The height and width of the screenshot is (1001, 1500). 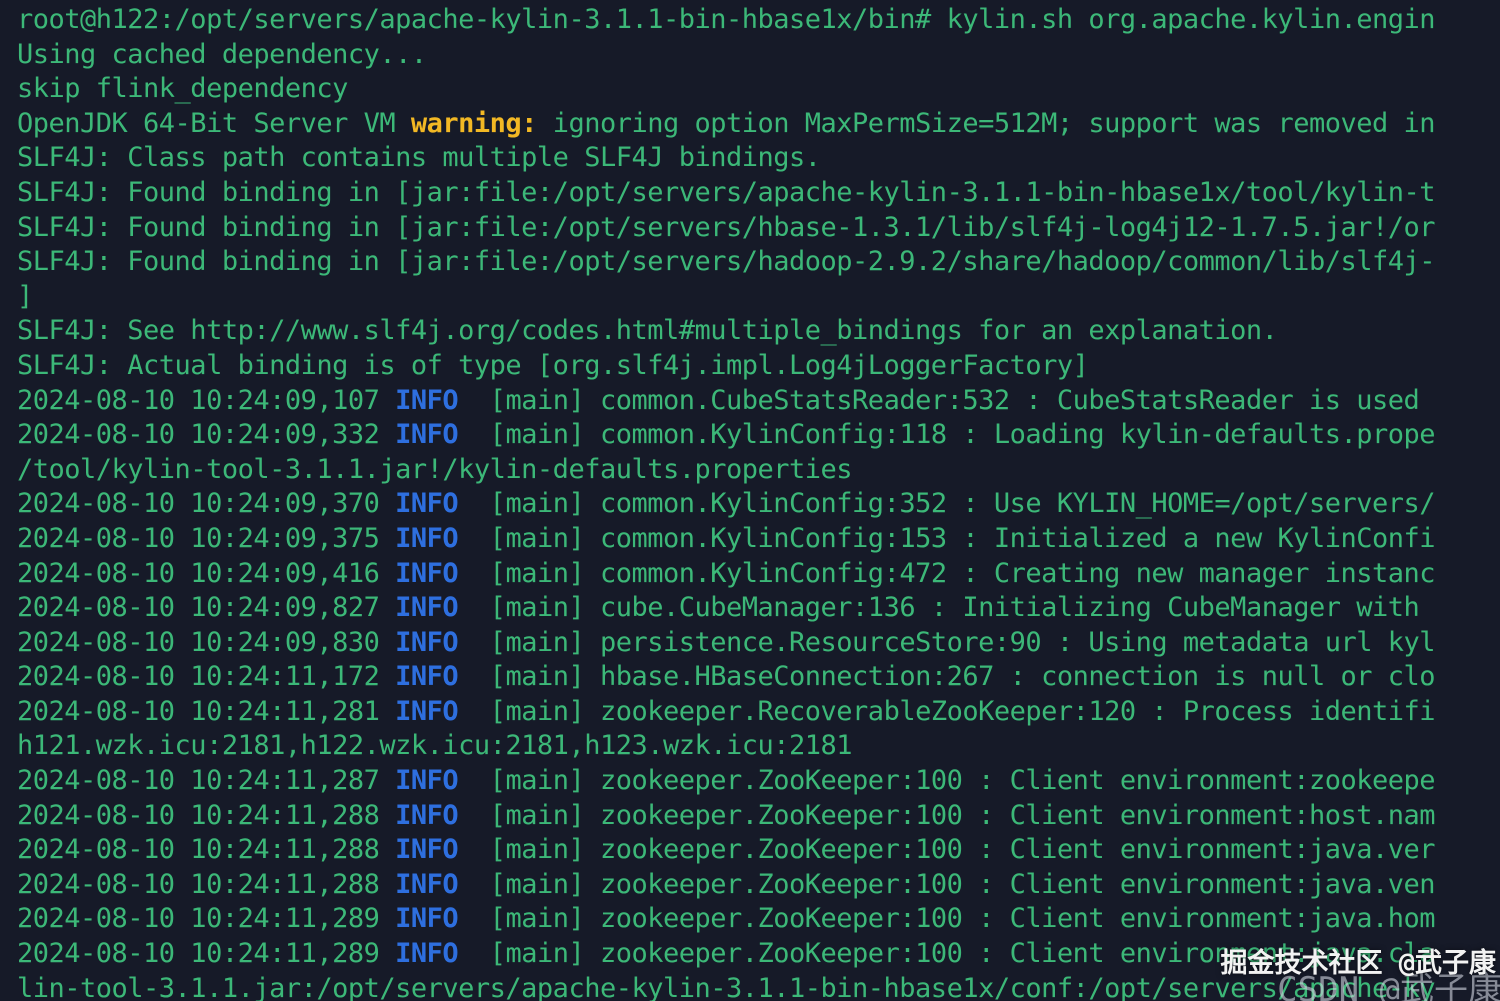 I want to click on log-text-segment: warning:, so click(x=474, y=123).